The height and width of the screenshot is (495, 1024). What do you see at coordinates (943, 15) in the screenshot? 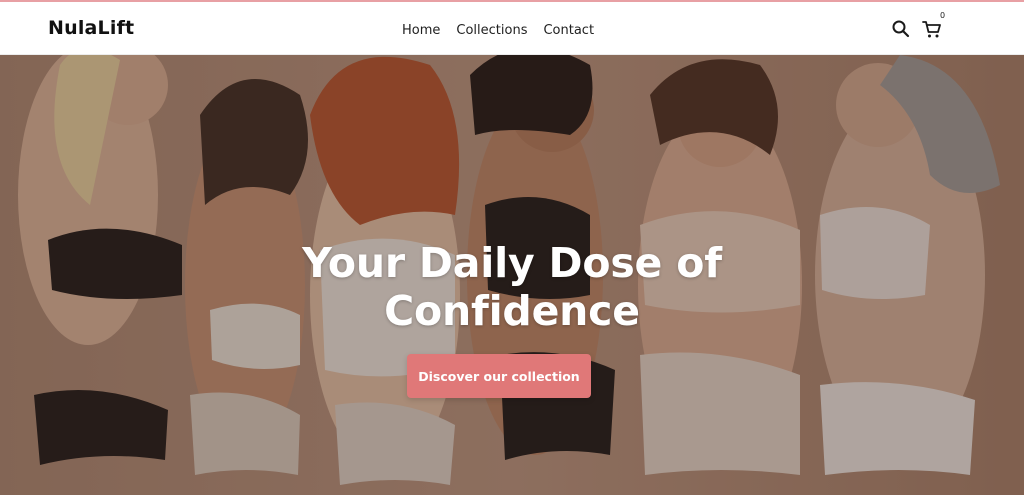
I see `cart-count-badge: 0` at bounding box center [943, 15].